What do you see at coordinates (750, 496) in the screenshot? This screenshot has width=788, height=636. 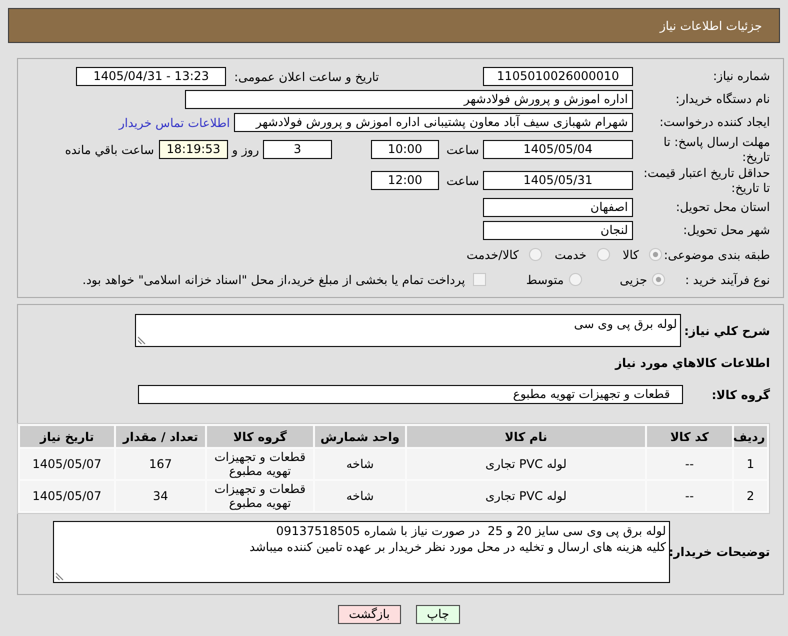 I see `table-cell: 2` at bounding box center [750, 496].